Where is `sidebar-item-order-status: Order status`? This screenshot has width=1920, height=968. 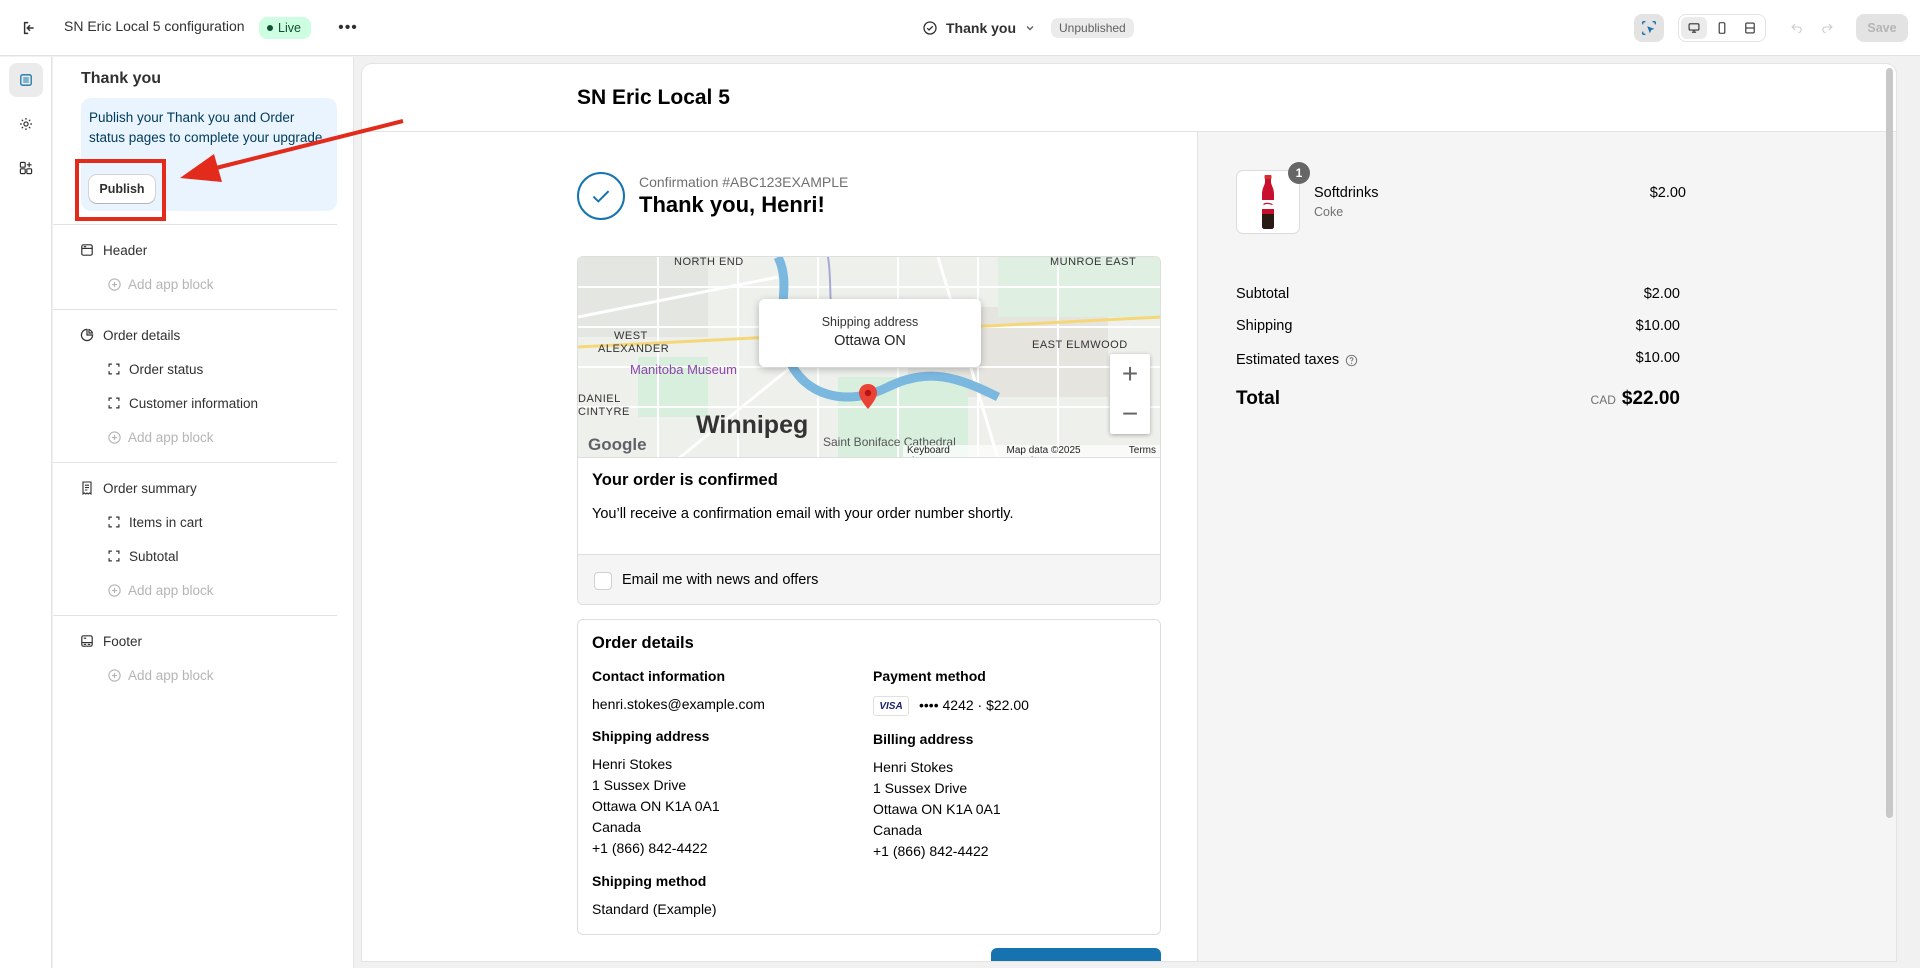
sidebar-item-order-status: Order status is located at coordinates (155, 369).